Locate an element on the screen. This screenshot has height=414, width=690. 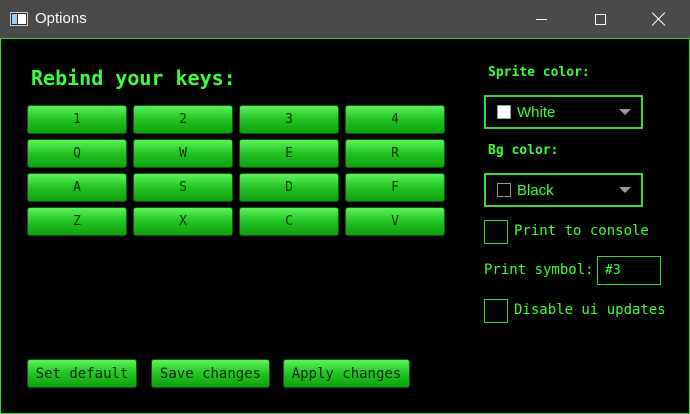
bg-color-value: Black is located at coordinates (535, 190).